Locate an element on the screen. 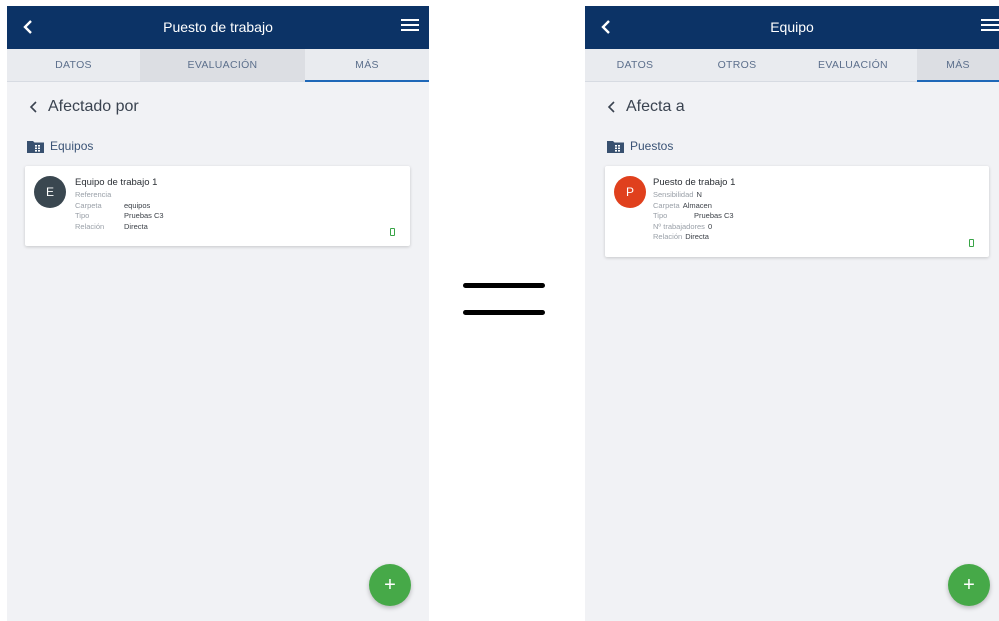 The height and width of the screenshot is (621, 999). avatar: P is located at coordinates (630, 192).